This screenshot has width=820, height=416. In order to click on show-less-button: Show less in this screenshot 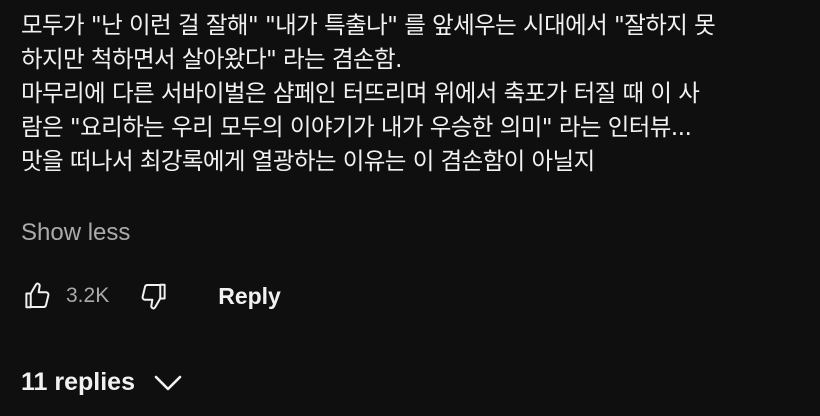, I will do `click(75, 233)`.